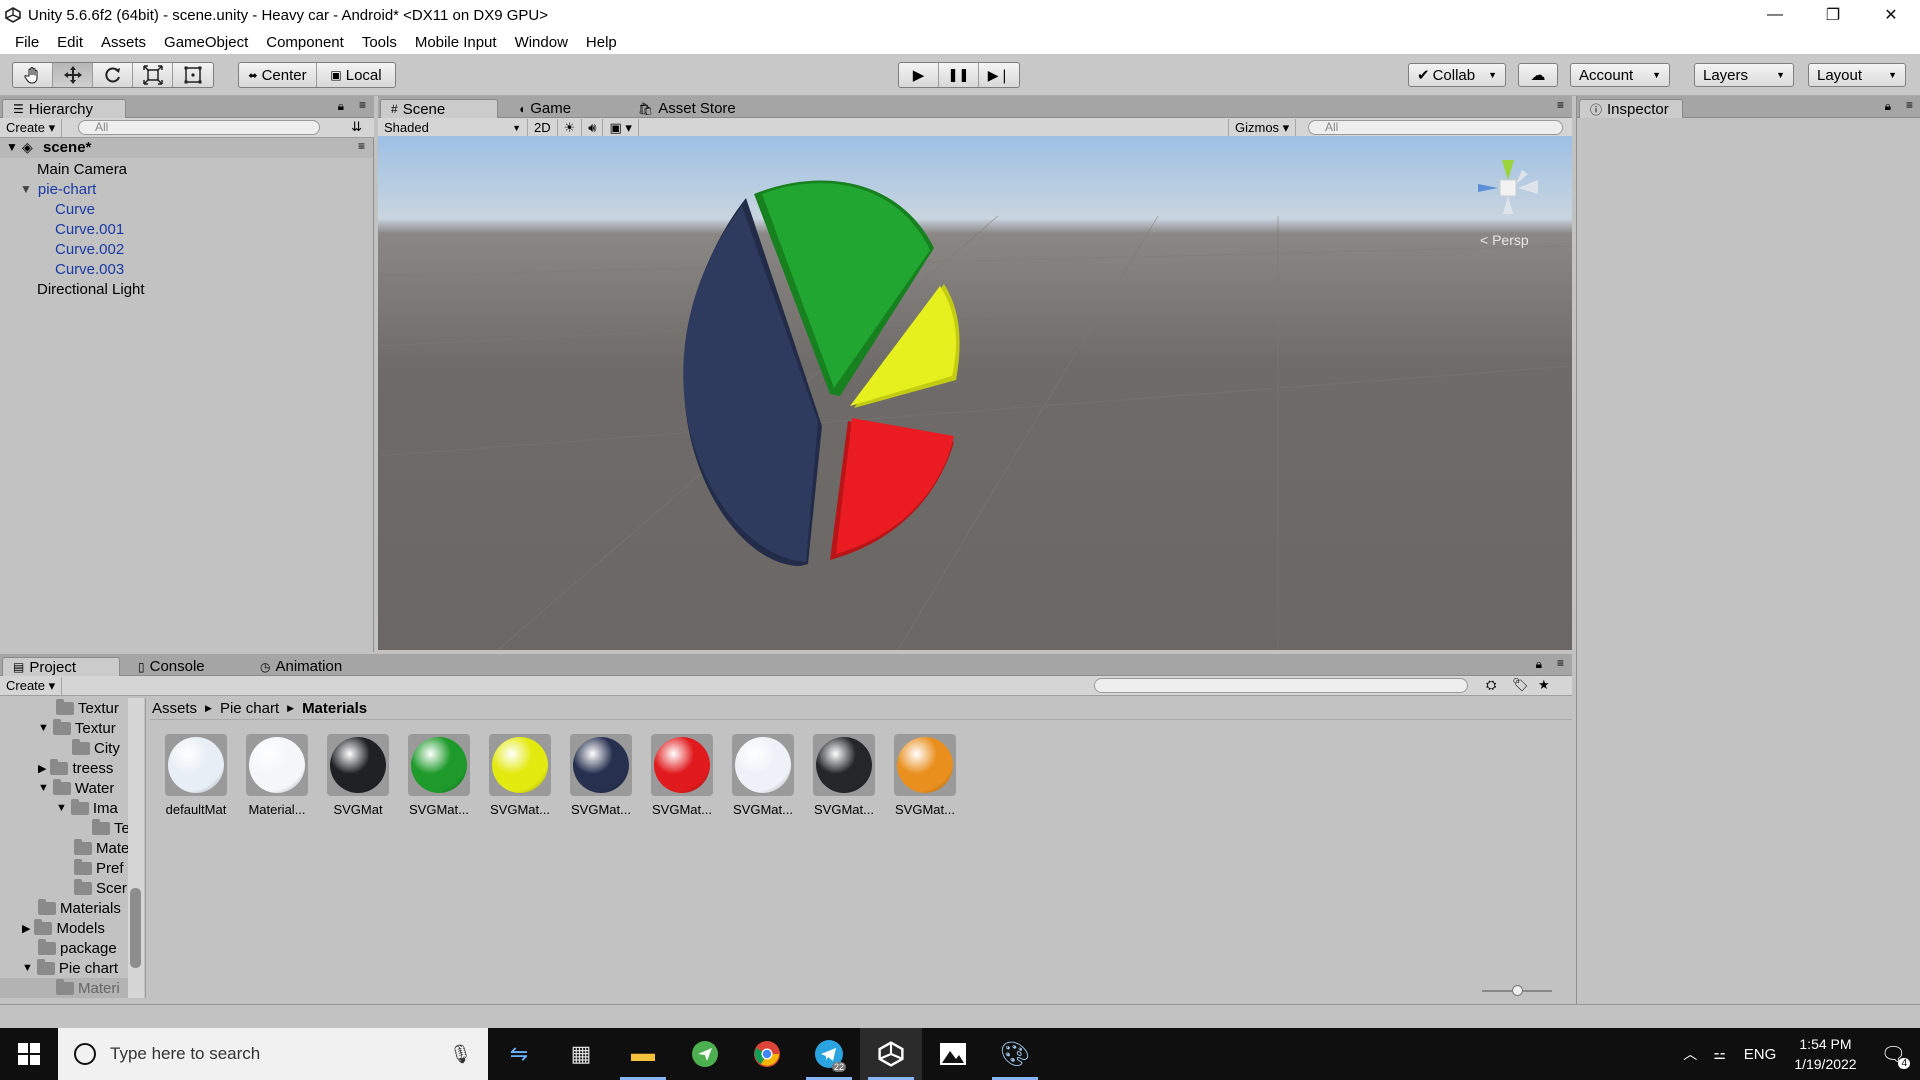 Image resolution: width=1920 pixels, height=1080 pixels. I want to click on menu-tools: Tools, so click(379, 42).